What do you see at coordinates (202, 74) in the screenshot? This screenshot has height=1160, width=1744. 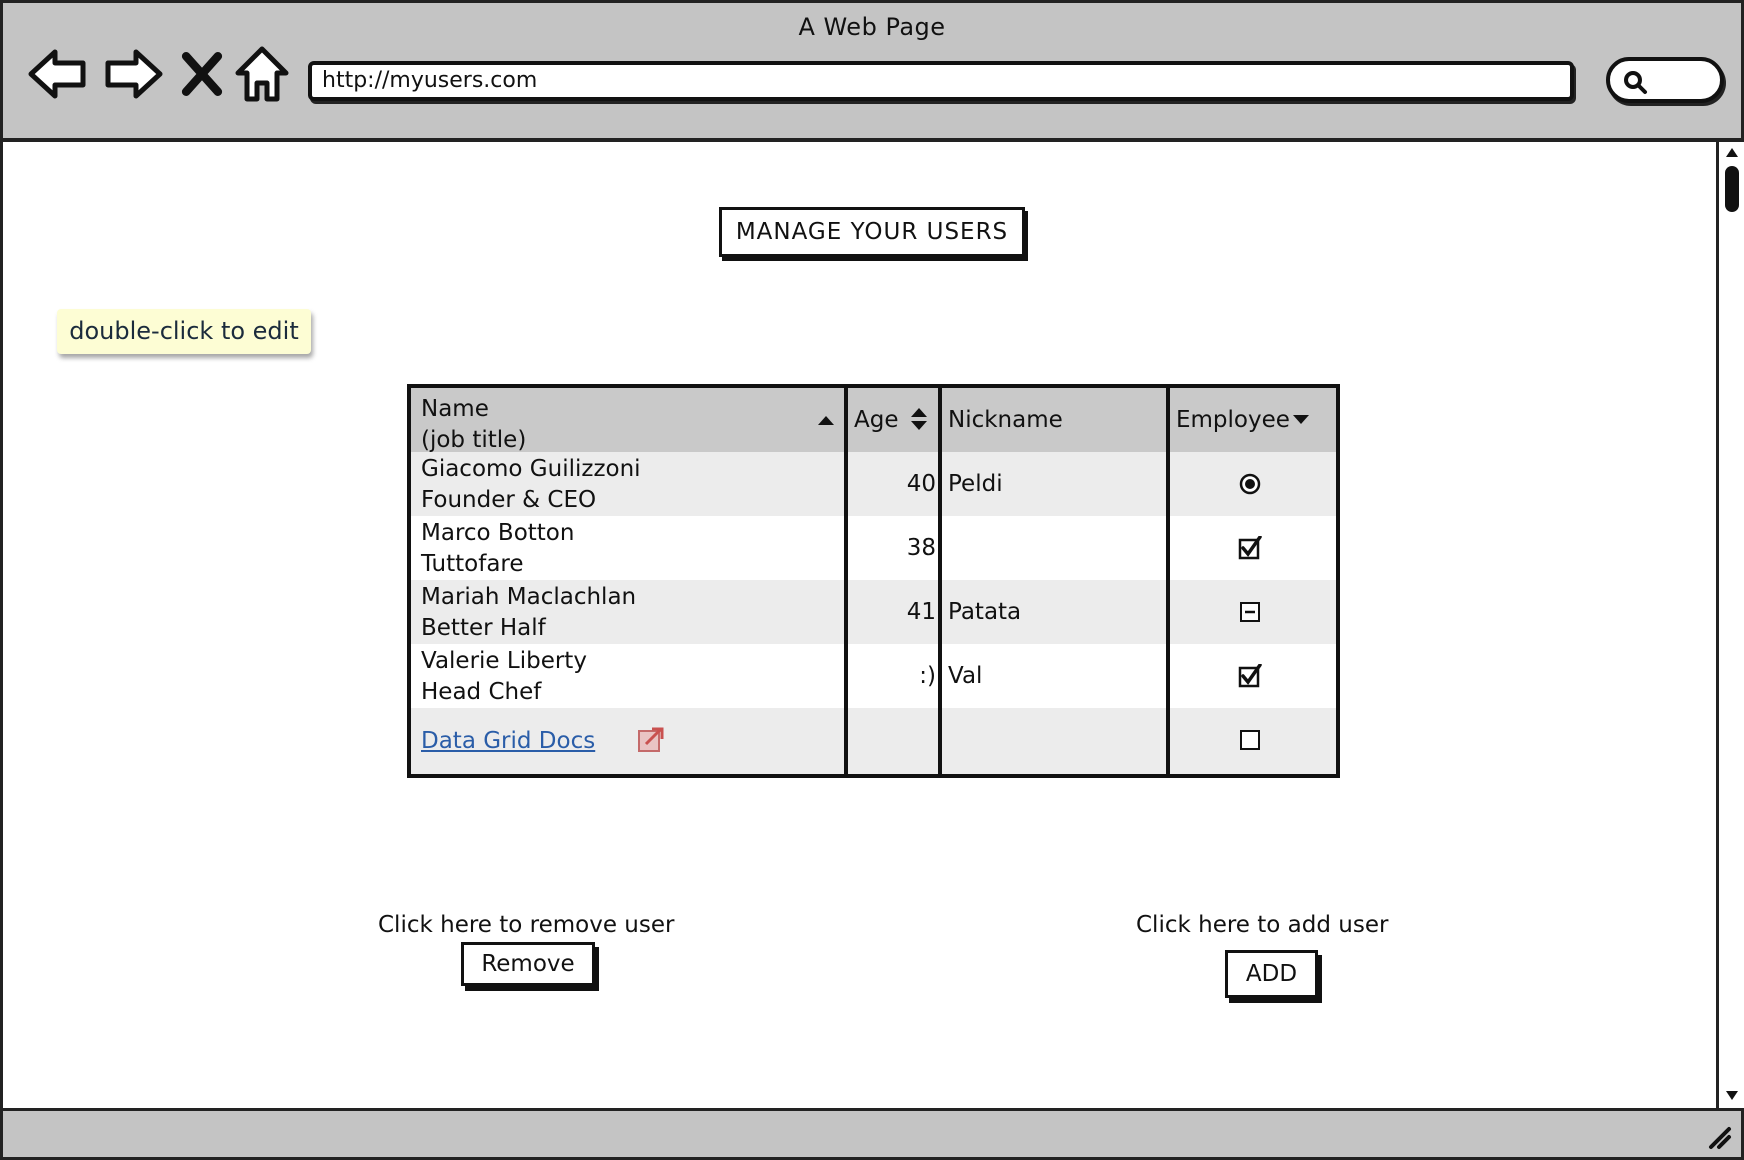 I see `stop-icon` at bounding box center [202, 74].